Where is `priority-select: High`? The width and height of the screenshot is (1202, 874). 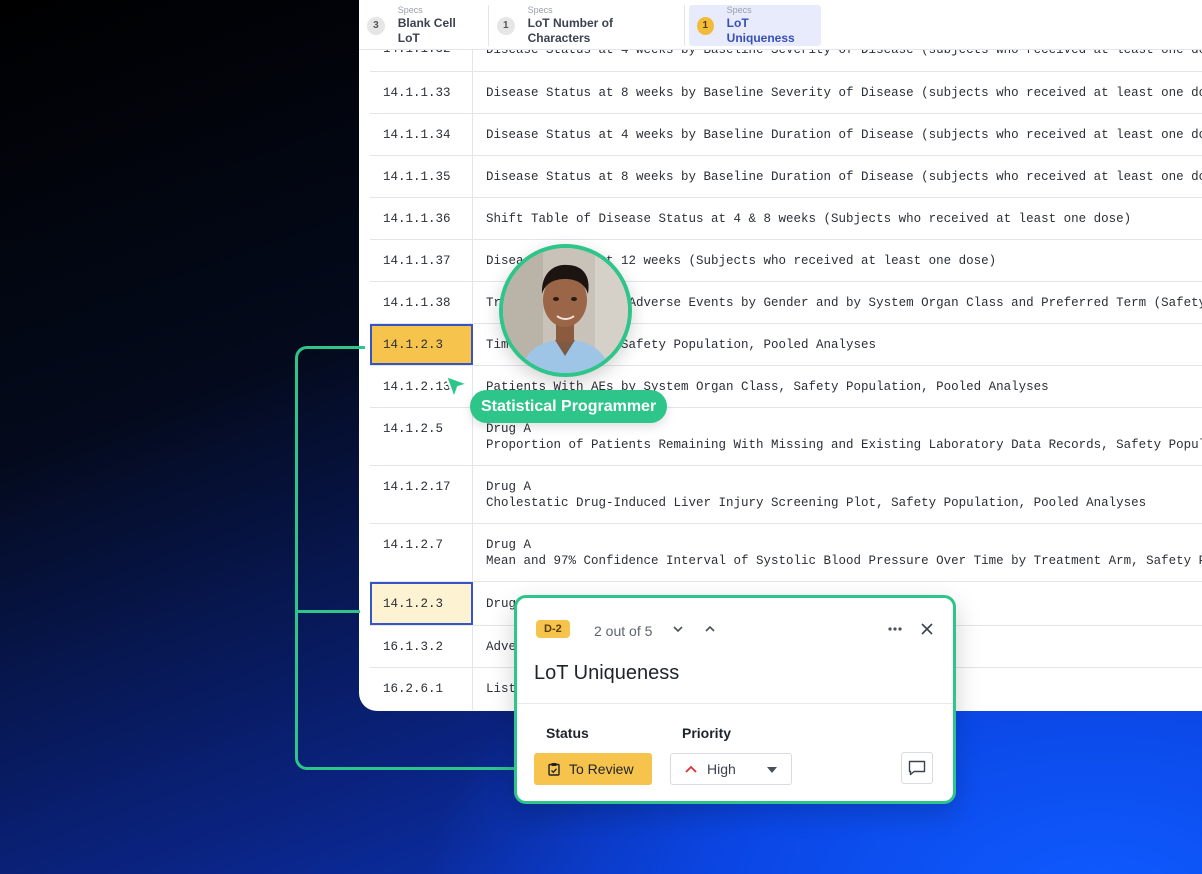
priority-select: High is located at coordinates (731, 769).